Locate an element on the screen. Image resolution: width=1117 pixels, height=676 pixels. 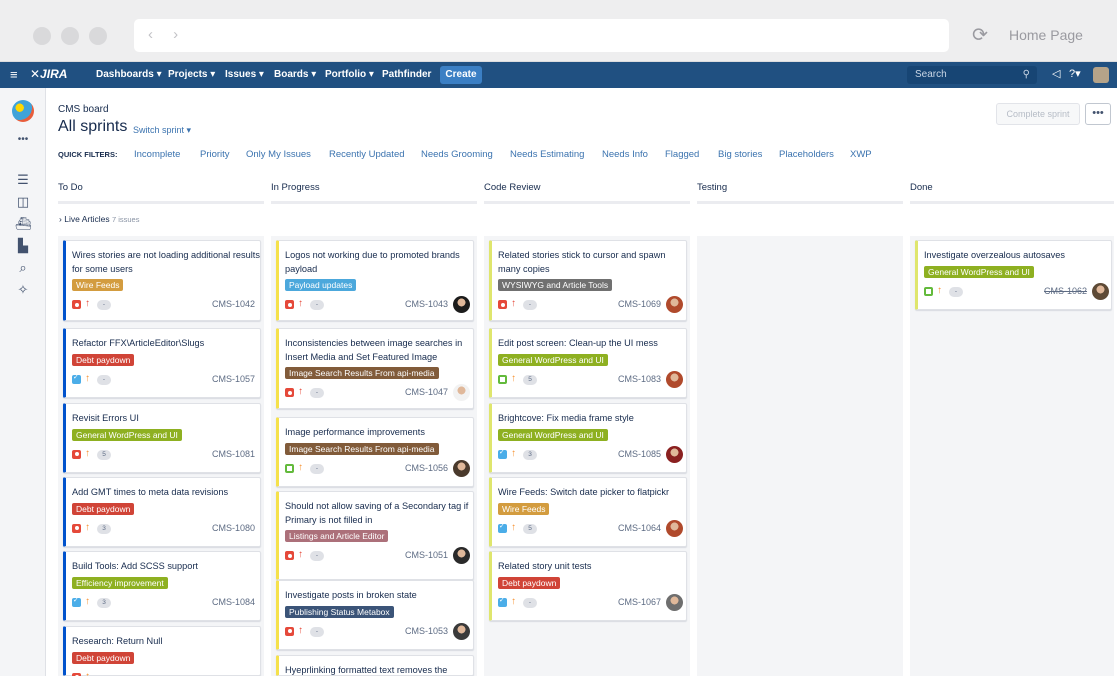
notifications-icon: ◁ is located at coordinates (1056, 73).